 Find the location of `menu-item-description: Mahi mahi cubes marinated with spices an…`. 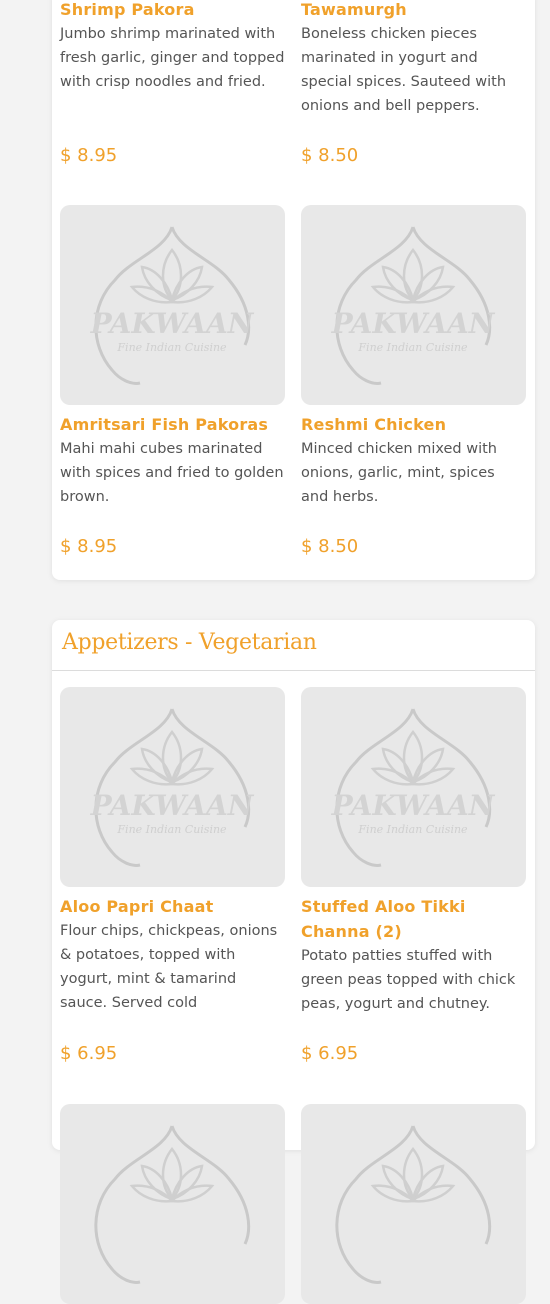

menu-item-description: Mahi mahi cubes marinated with spices an… is located at coordinates (172, 473).